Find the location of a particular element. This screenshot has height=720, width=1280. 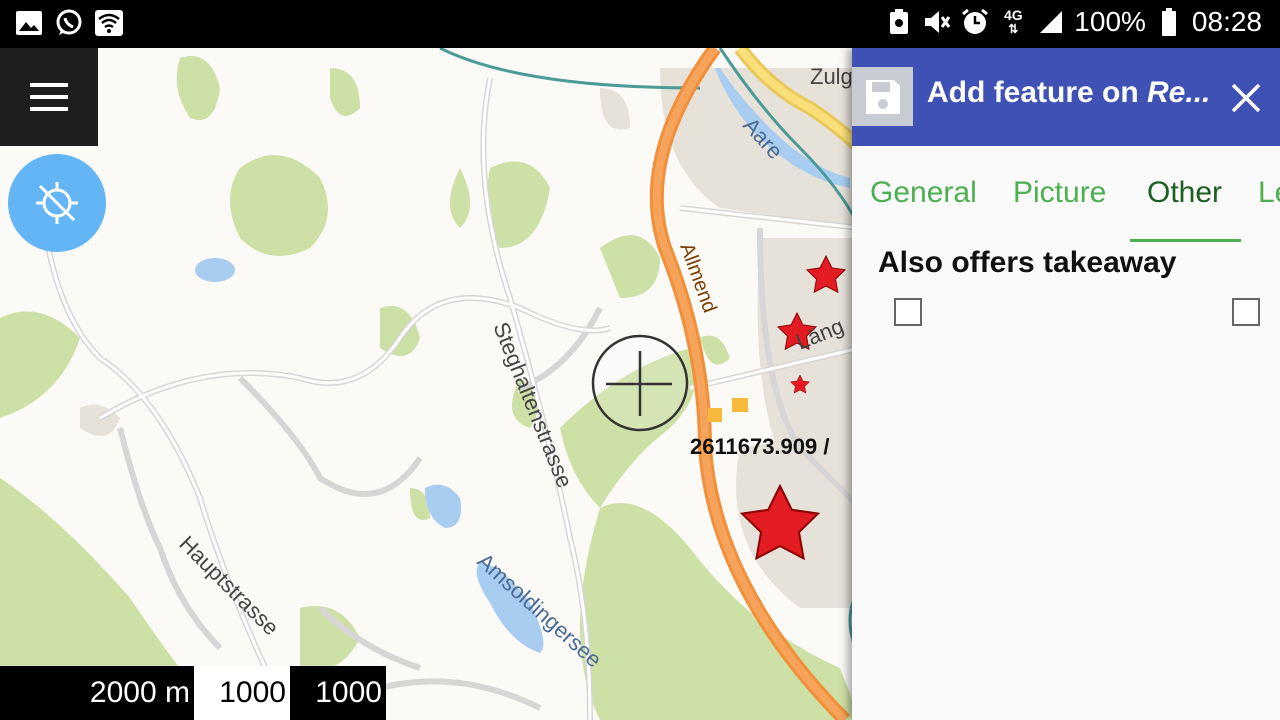

network-type-icon: 4G ⇅ is located at coordinates (1013, 21).